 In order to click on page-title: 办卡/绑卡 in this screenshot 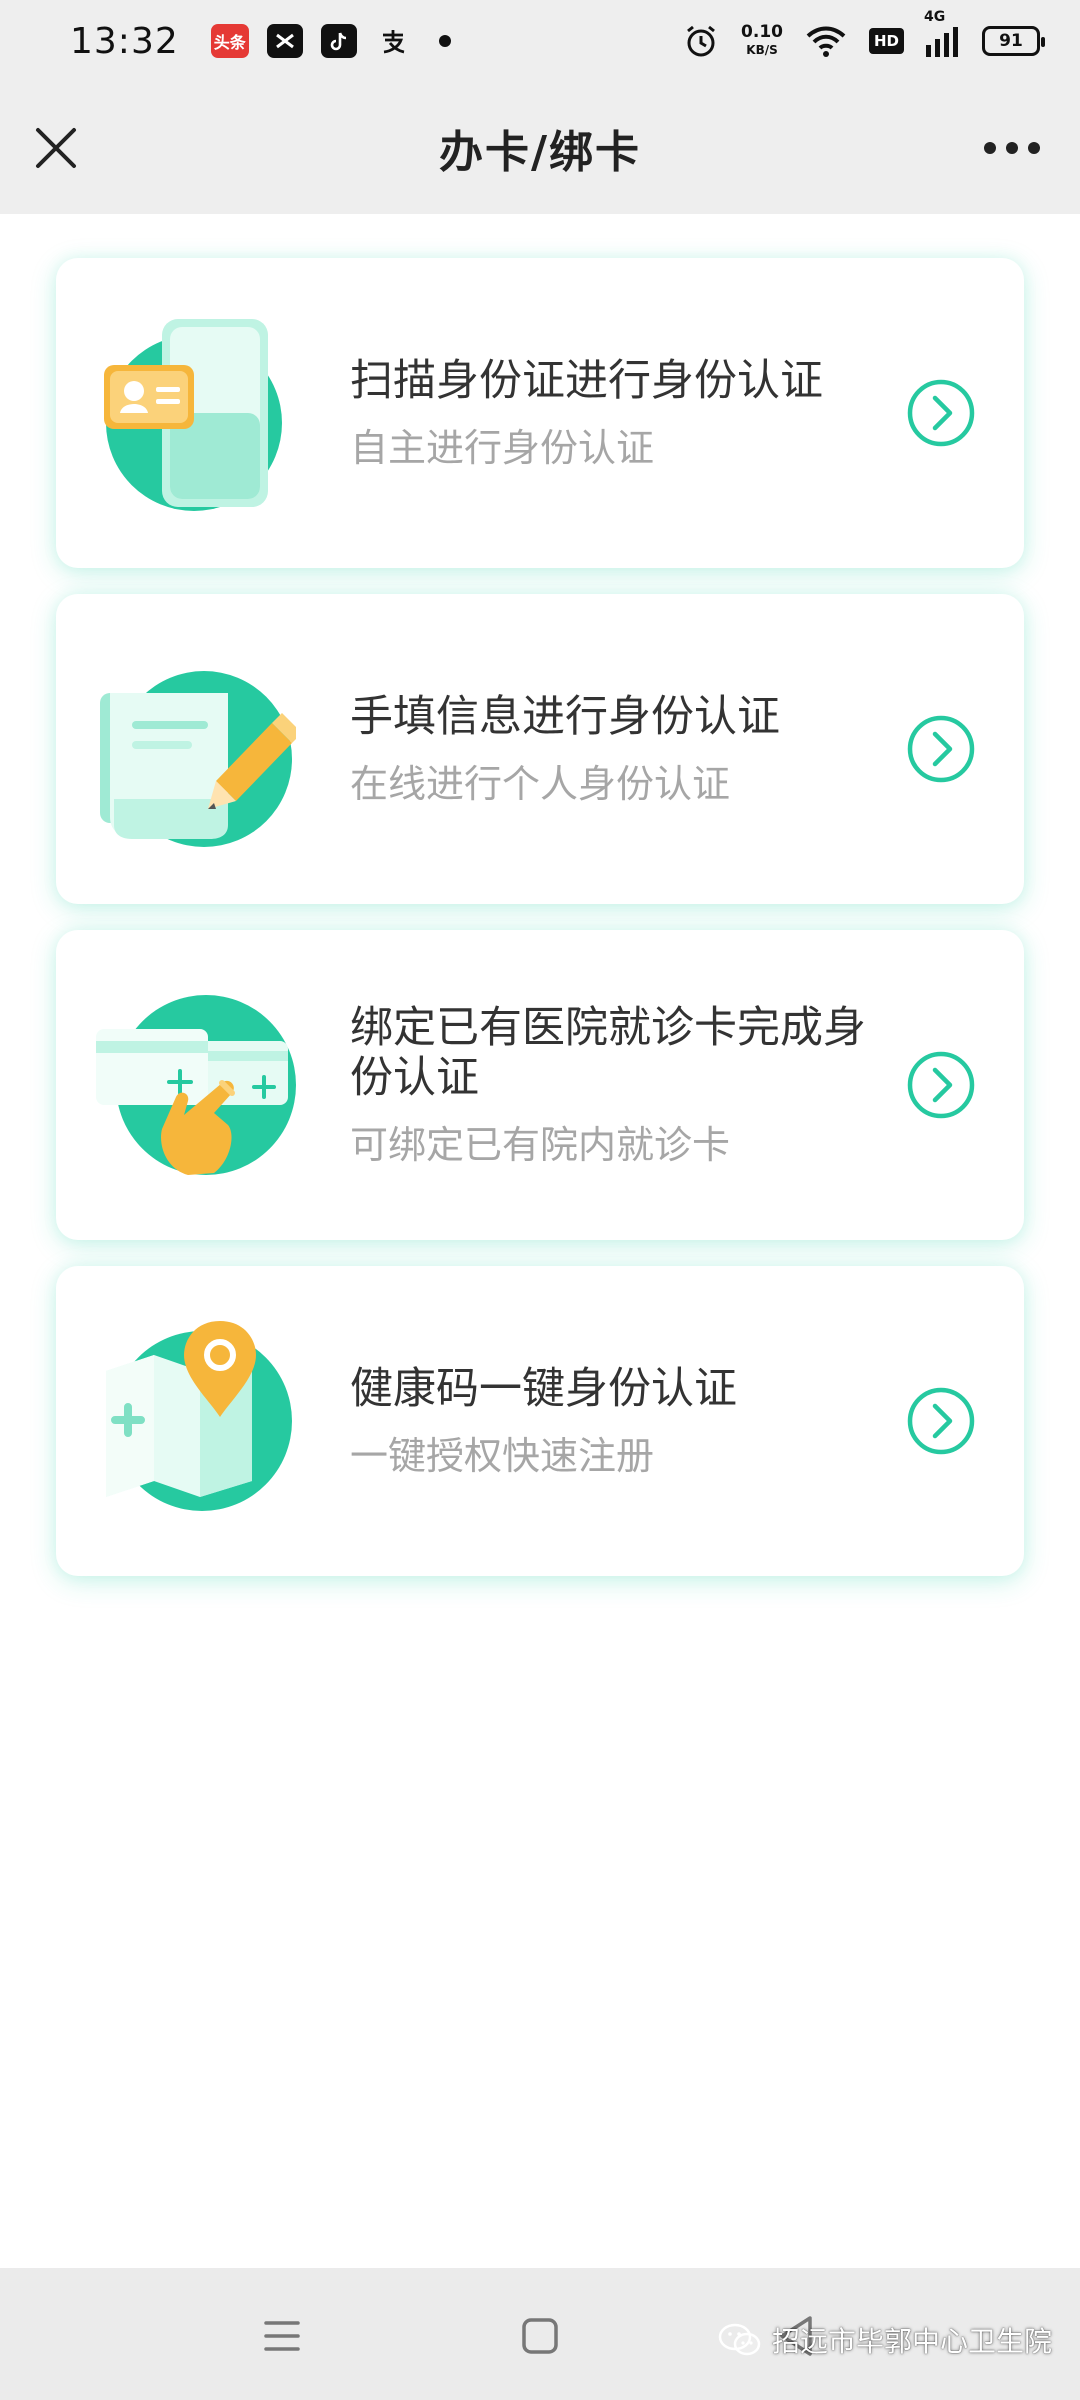, I will do `click(540, 152)`.